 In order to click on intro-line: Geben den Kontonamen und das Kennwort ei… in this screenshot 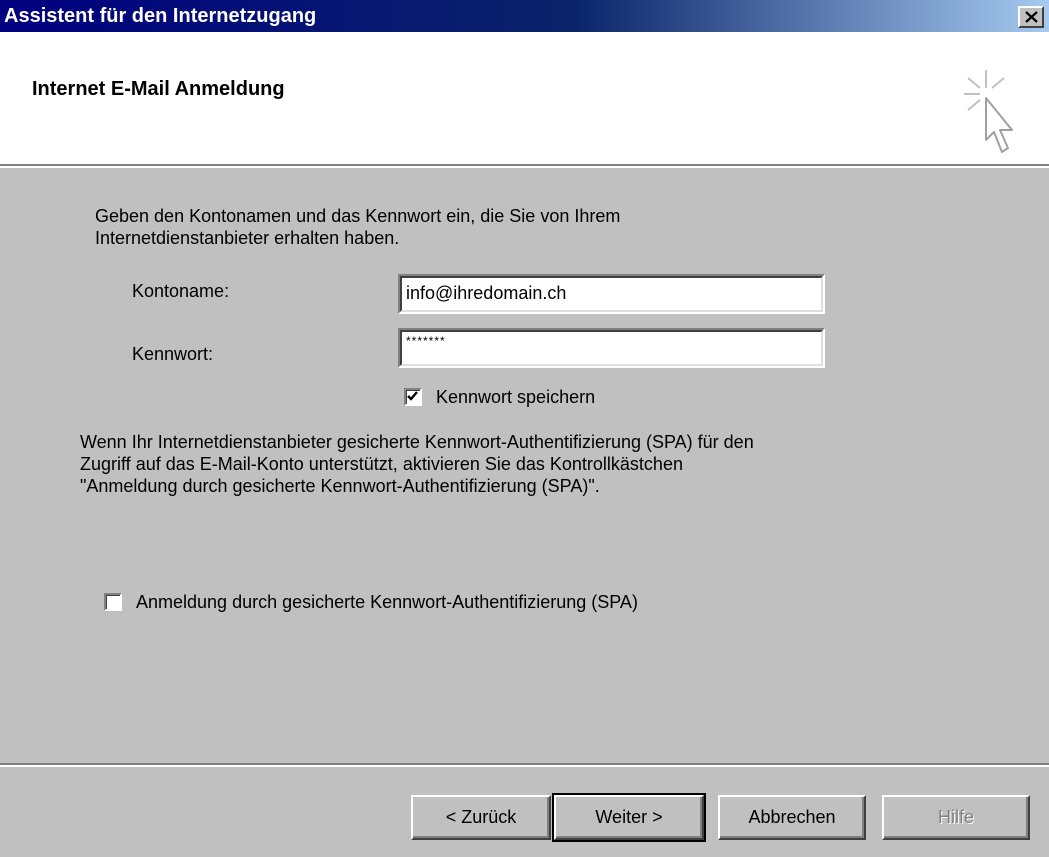, I will do `click(358, 216)`.